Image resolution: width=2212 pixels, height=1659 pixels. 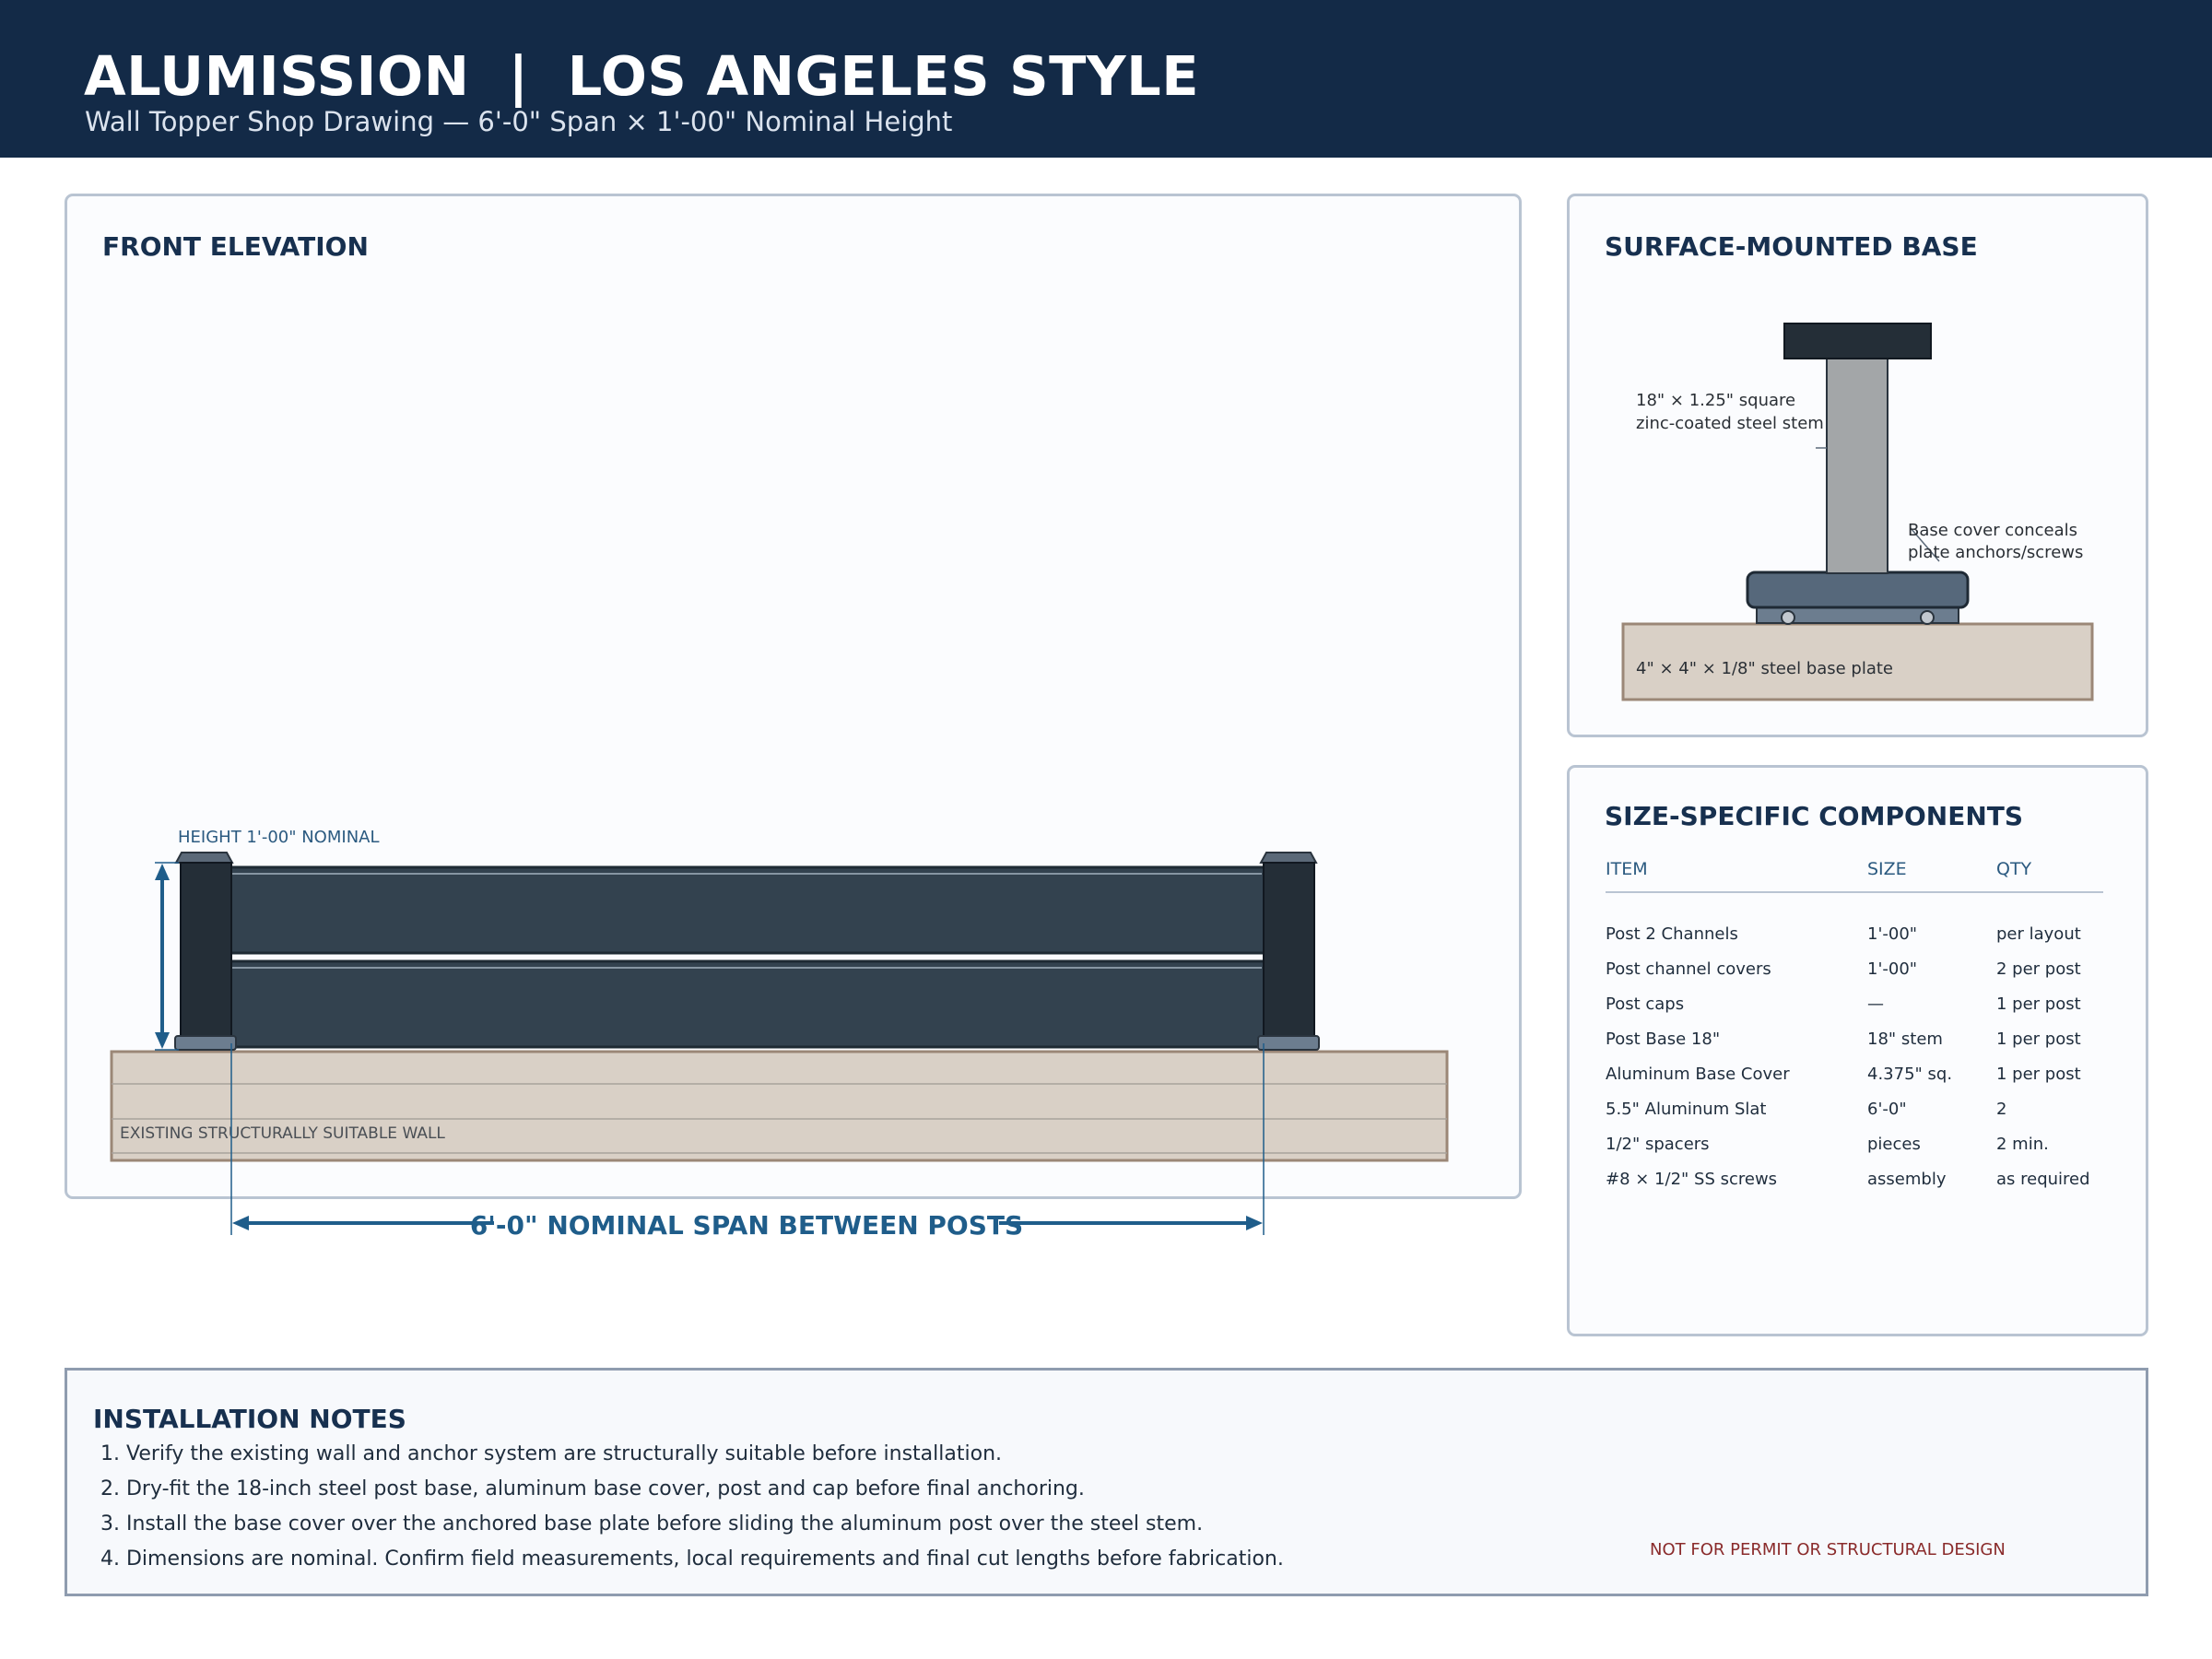 What do you see at coordinates (1692, 1179) in the screenshot?
I see `cell-item: #8 × 1/2" SS screws` at bounding box center [1692, 1179].